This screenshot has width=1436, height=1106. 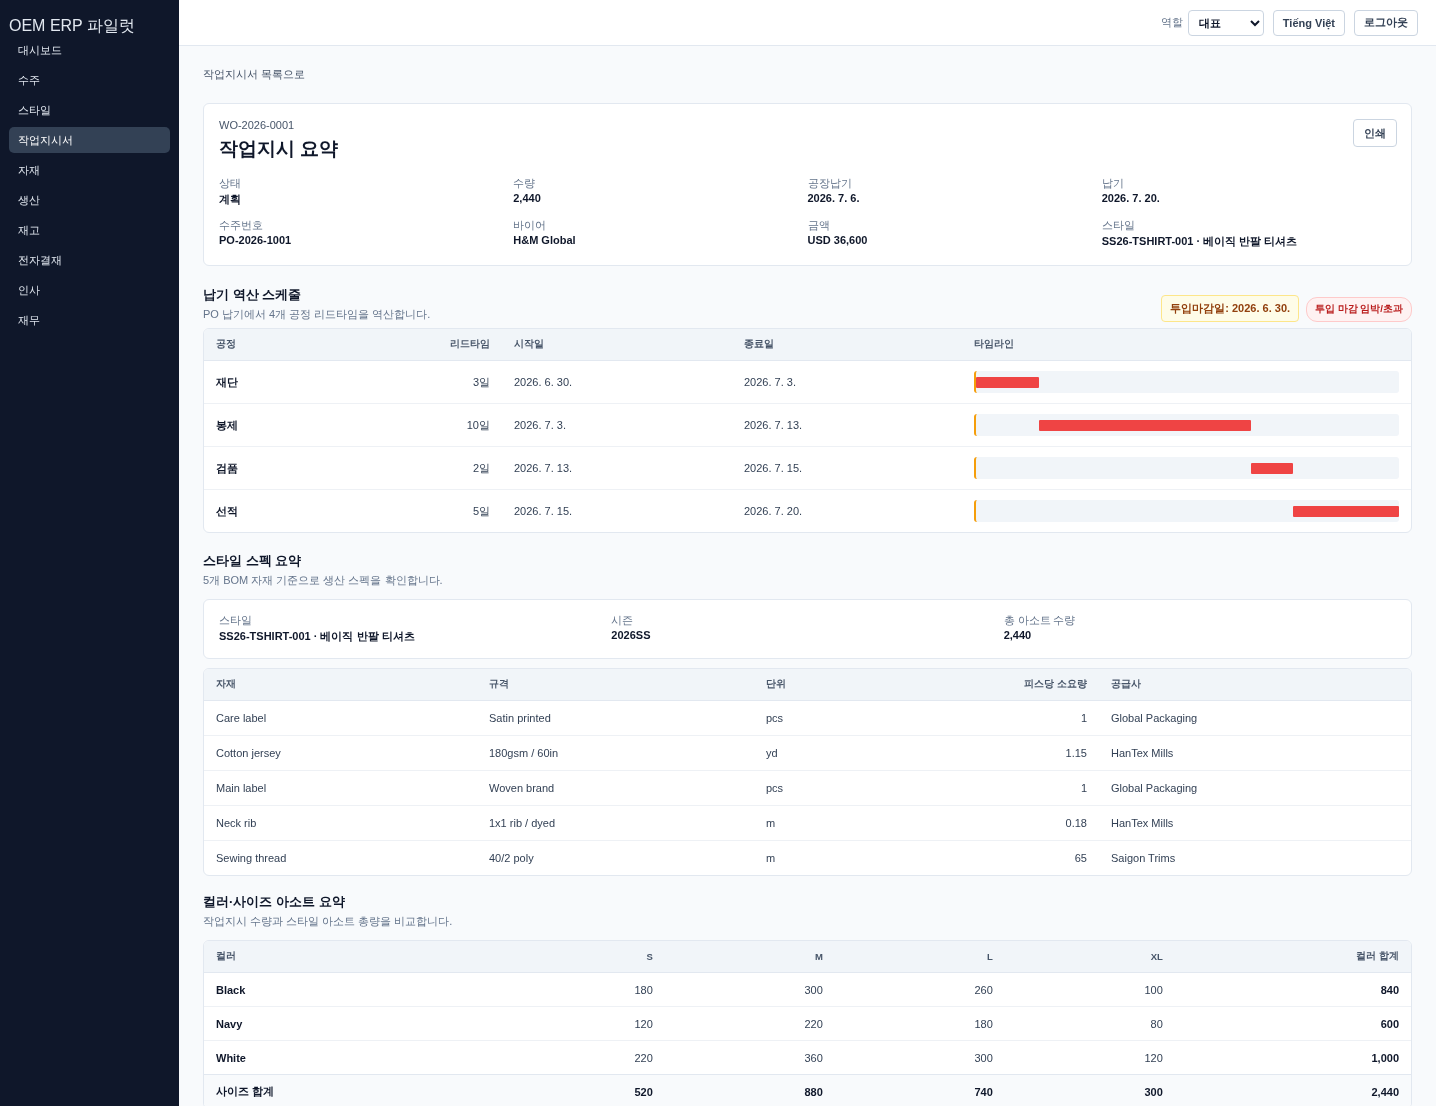 I want to click on column-header: 자재, so click(x=340, y=685).